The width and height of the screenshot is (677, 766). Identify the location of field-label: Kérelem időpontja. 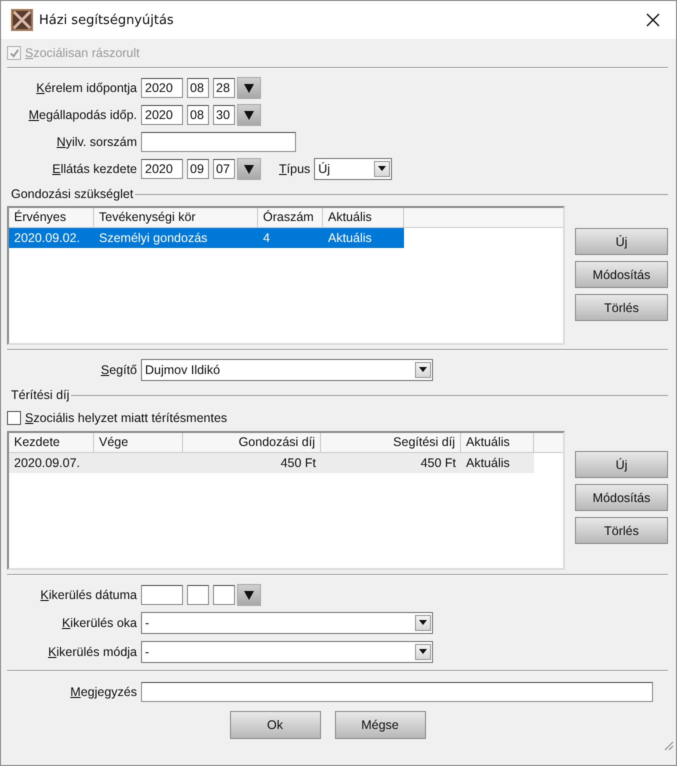
(86, 87).